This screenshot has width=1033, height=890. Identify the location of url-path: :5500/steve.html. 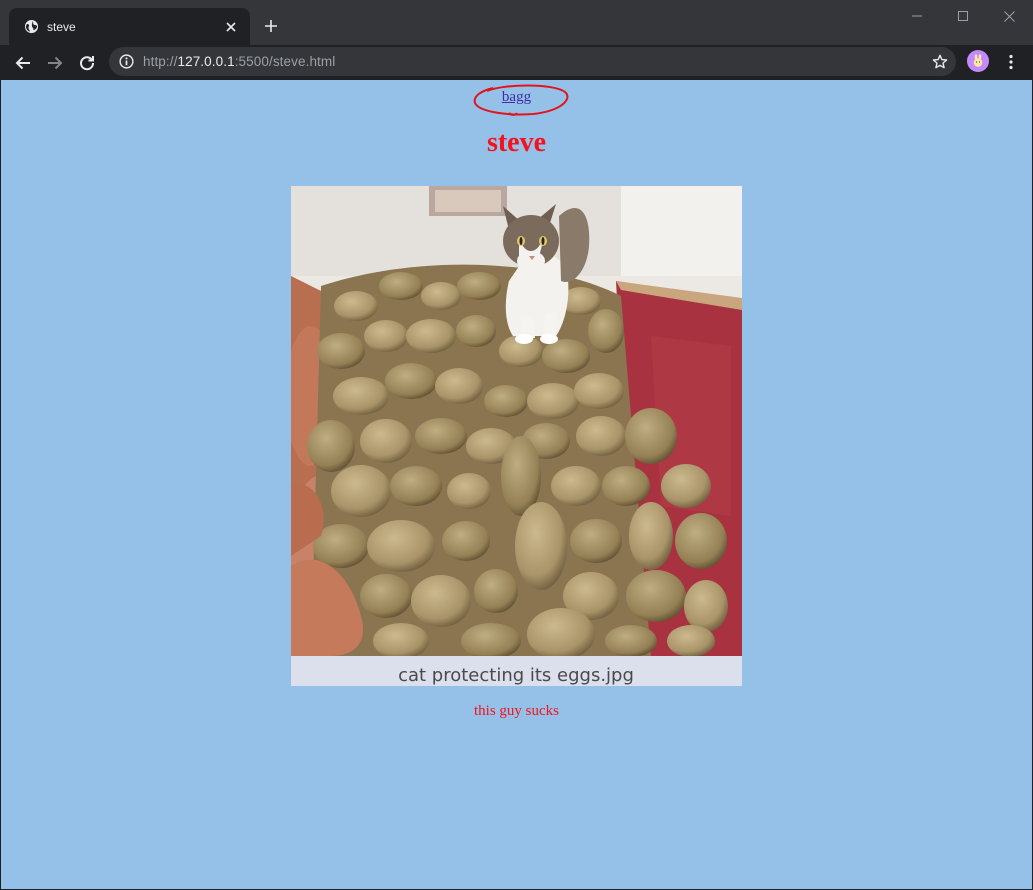
(285, 61).